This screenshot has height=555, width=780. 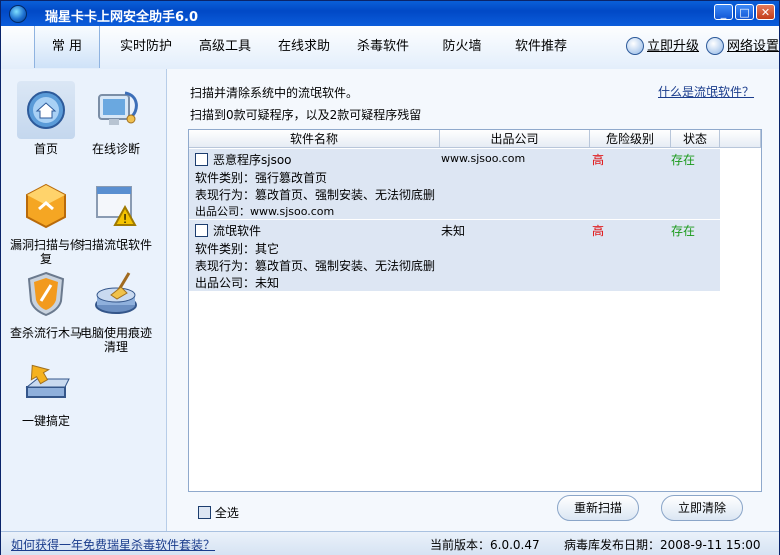 What do you see at coordinates (252, 160) in the screenshot?
I see `software-name: 恶意程序sjsoo` at bounding box center [252, 160].